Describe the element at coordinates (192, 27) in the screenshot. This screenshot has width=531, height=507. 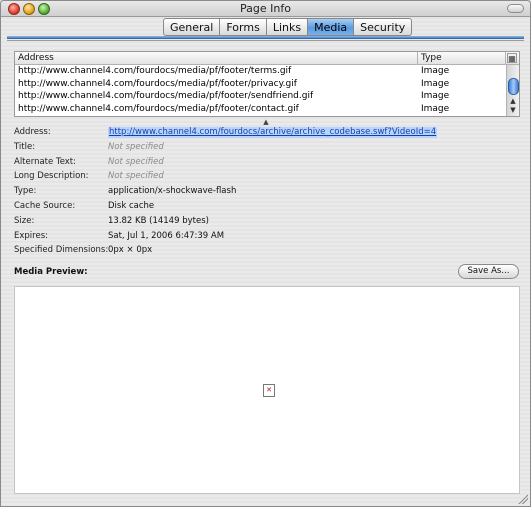
I see `tab-general: General` at that location.